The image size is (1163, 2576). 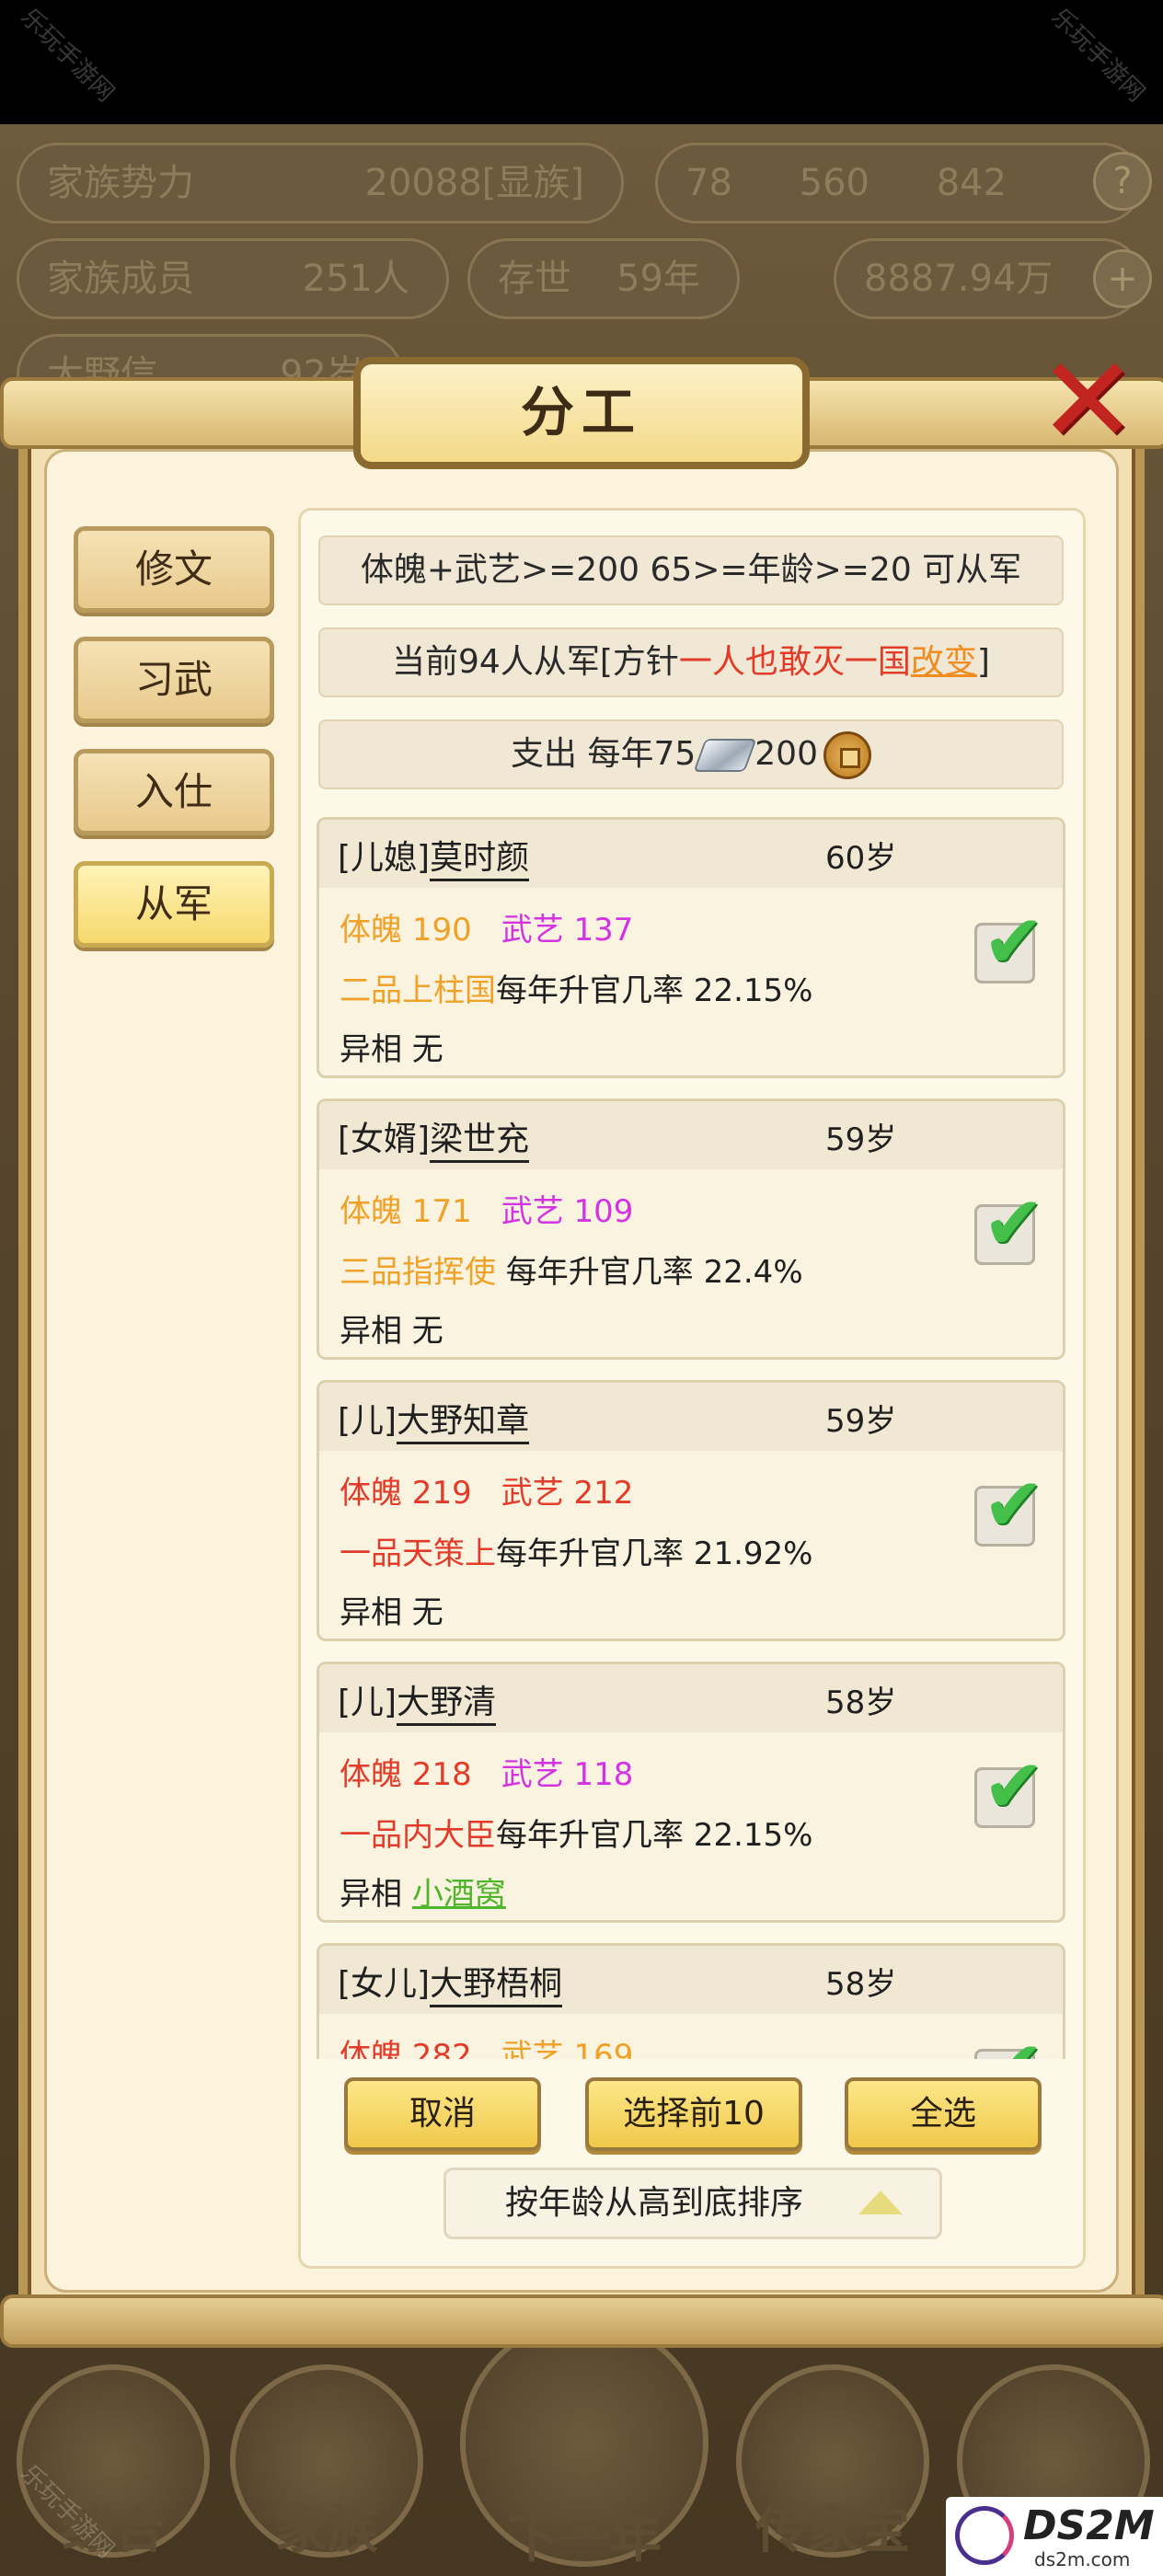 I want to click on stats-line: 体魄 171 武艺 109, so click(x=487, y=1208).